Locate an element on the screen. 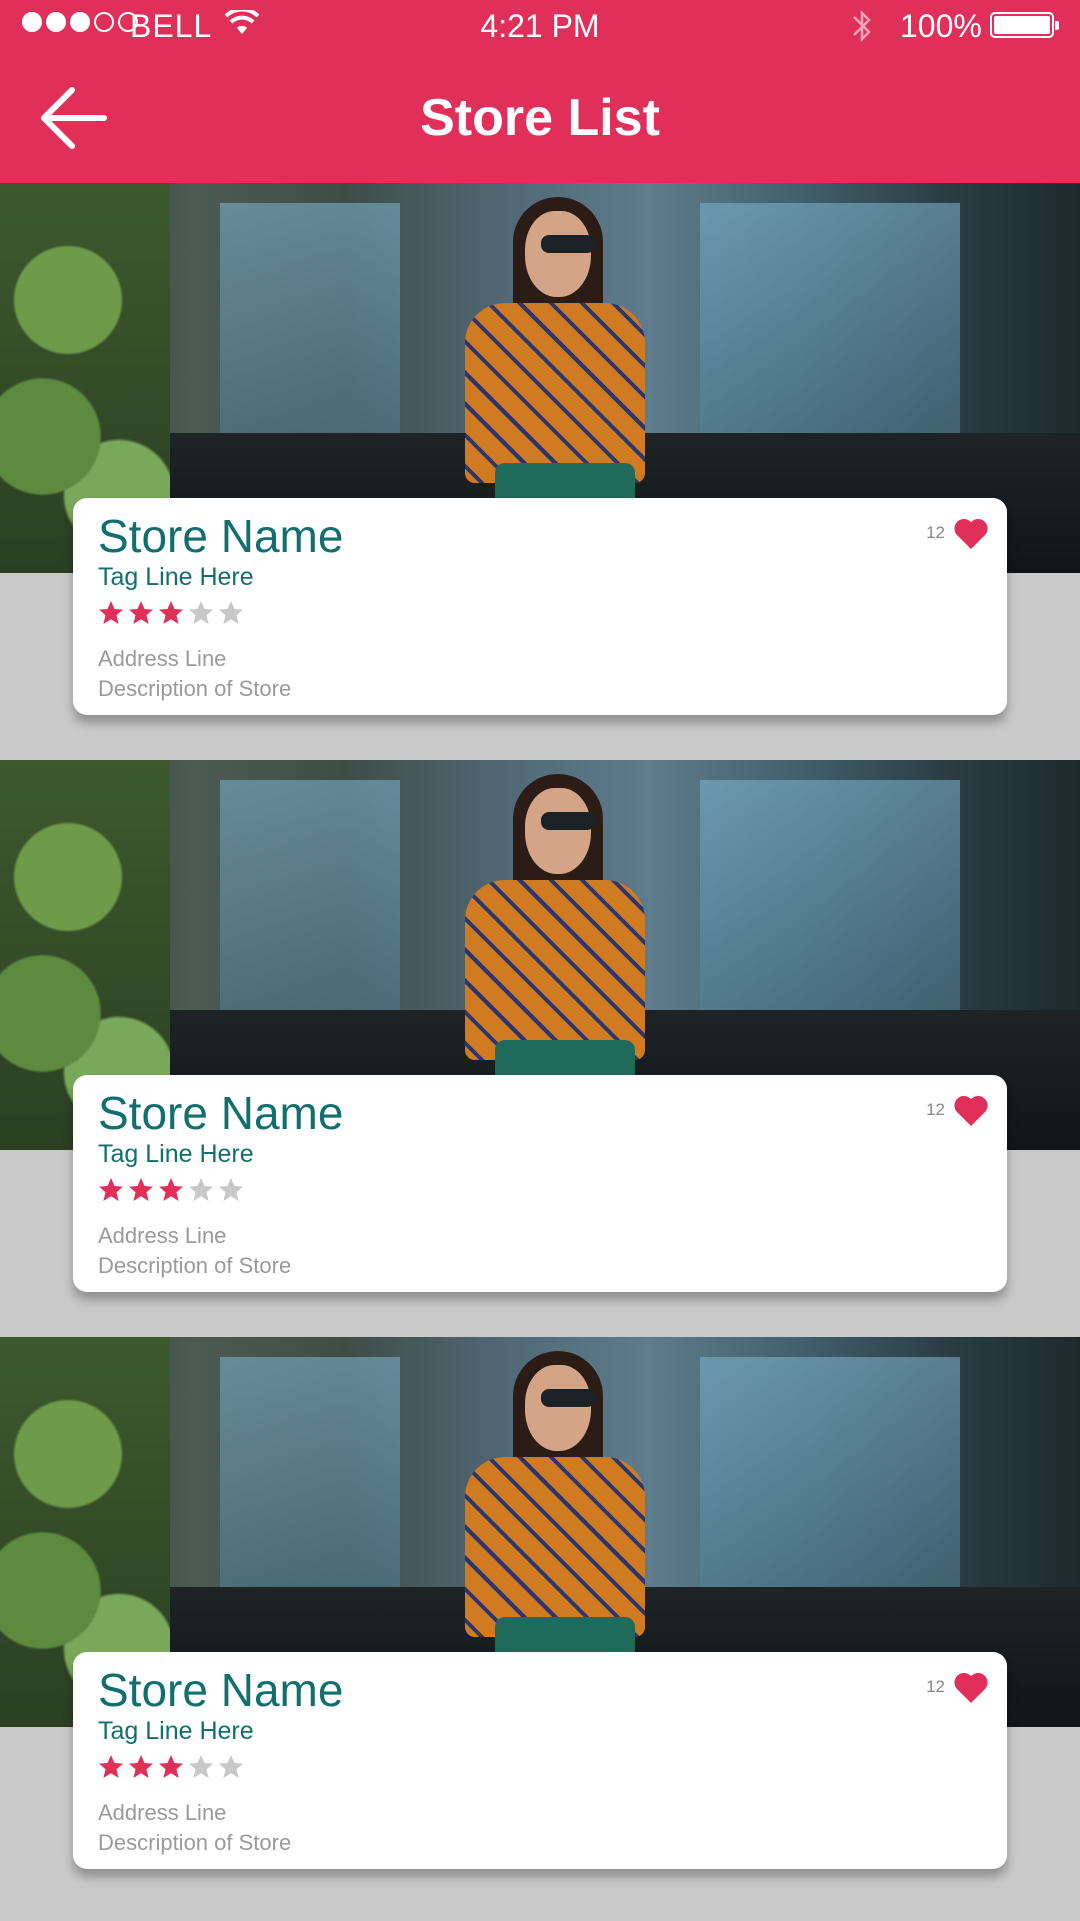 Image resolution: width=1080 pixels, height=1921 pixels. battery-percent: 100% is located at coordinates (941, 26).